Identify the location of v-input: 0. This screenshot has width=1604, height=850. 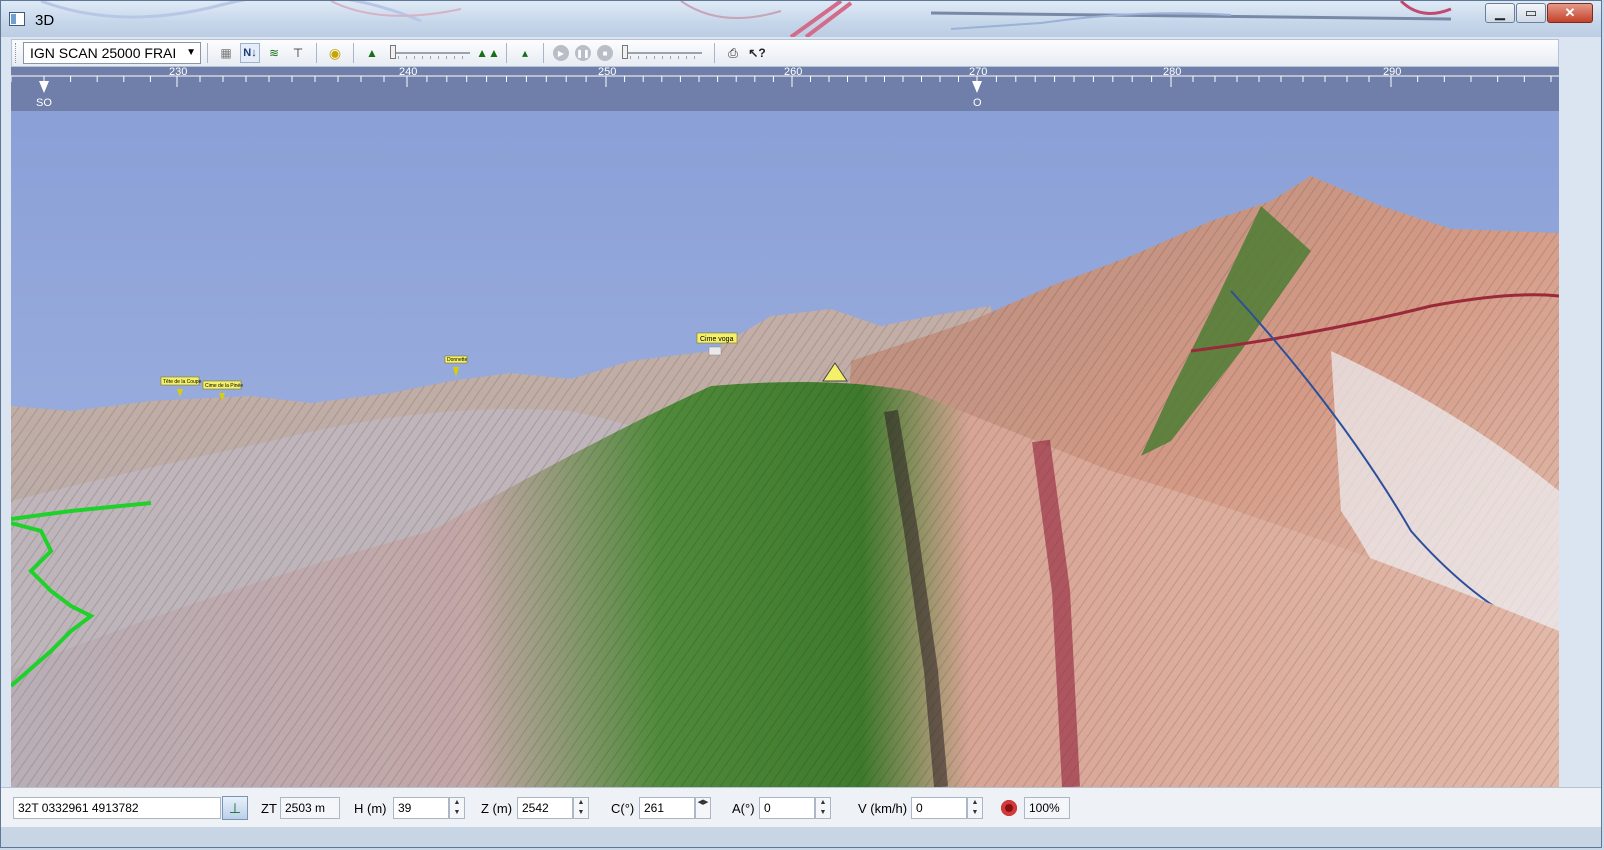
(939, 808).